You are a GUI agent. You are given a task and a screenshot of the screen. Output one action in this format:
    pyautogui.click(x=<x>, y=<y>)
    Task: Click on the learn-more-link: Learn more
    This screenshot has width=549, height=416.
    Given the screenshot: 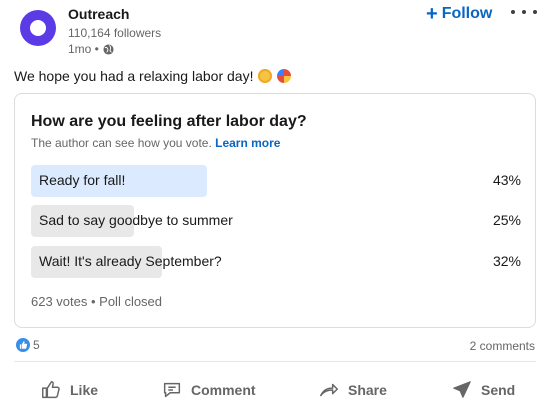 What is the action you would take?
    pyautogui.click(x=247, y=143)
    